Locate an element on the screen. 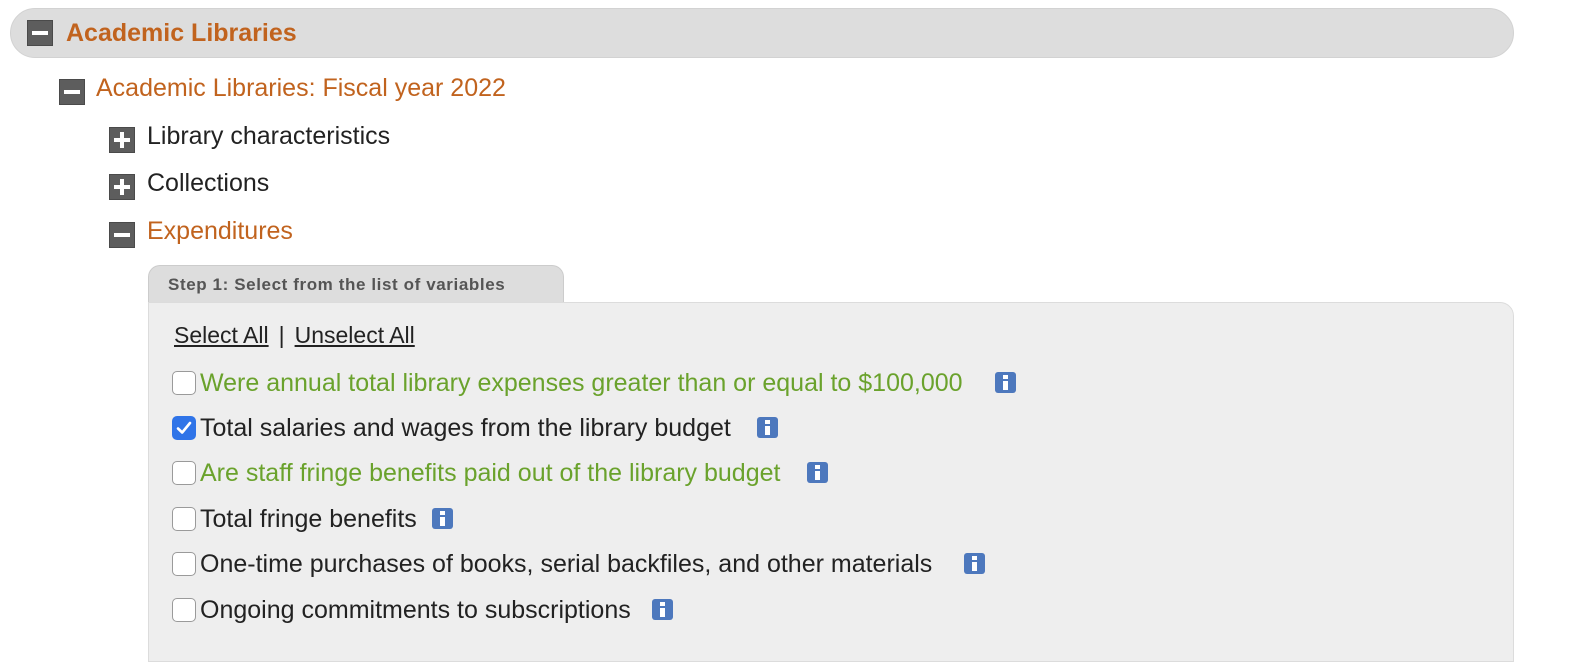 The image size is (1584, 662). checkmark-icon is located at coordinates (184, 427).